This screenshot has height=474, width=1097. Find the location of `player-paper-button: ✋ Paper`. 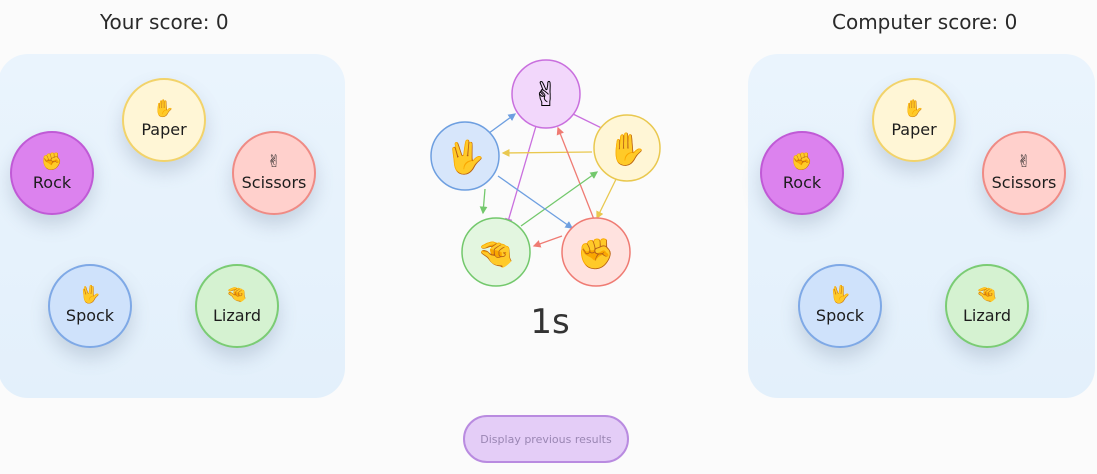

player-paper-button: ✋ Paper is located at coordinates (164, 120).